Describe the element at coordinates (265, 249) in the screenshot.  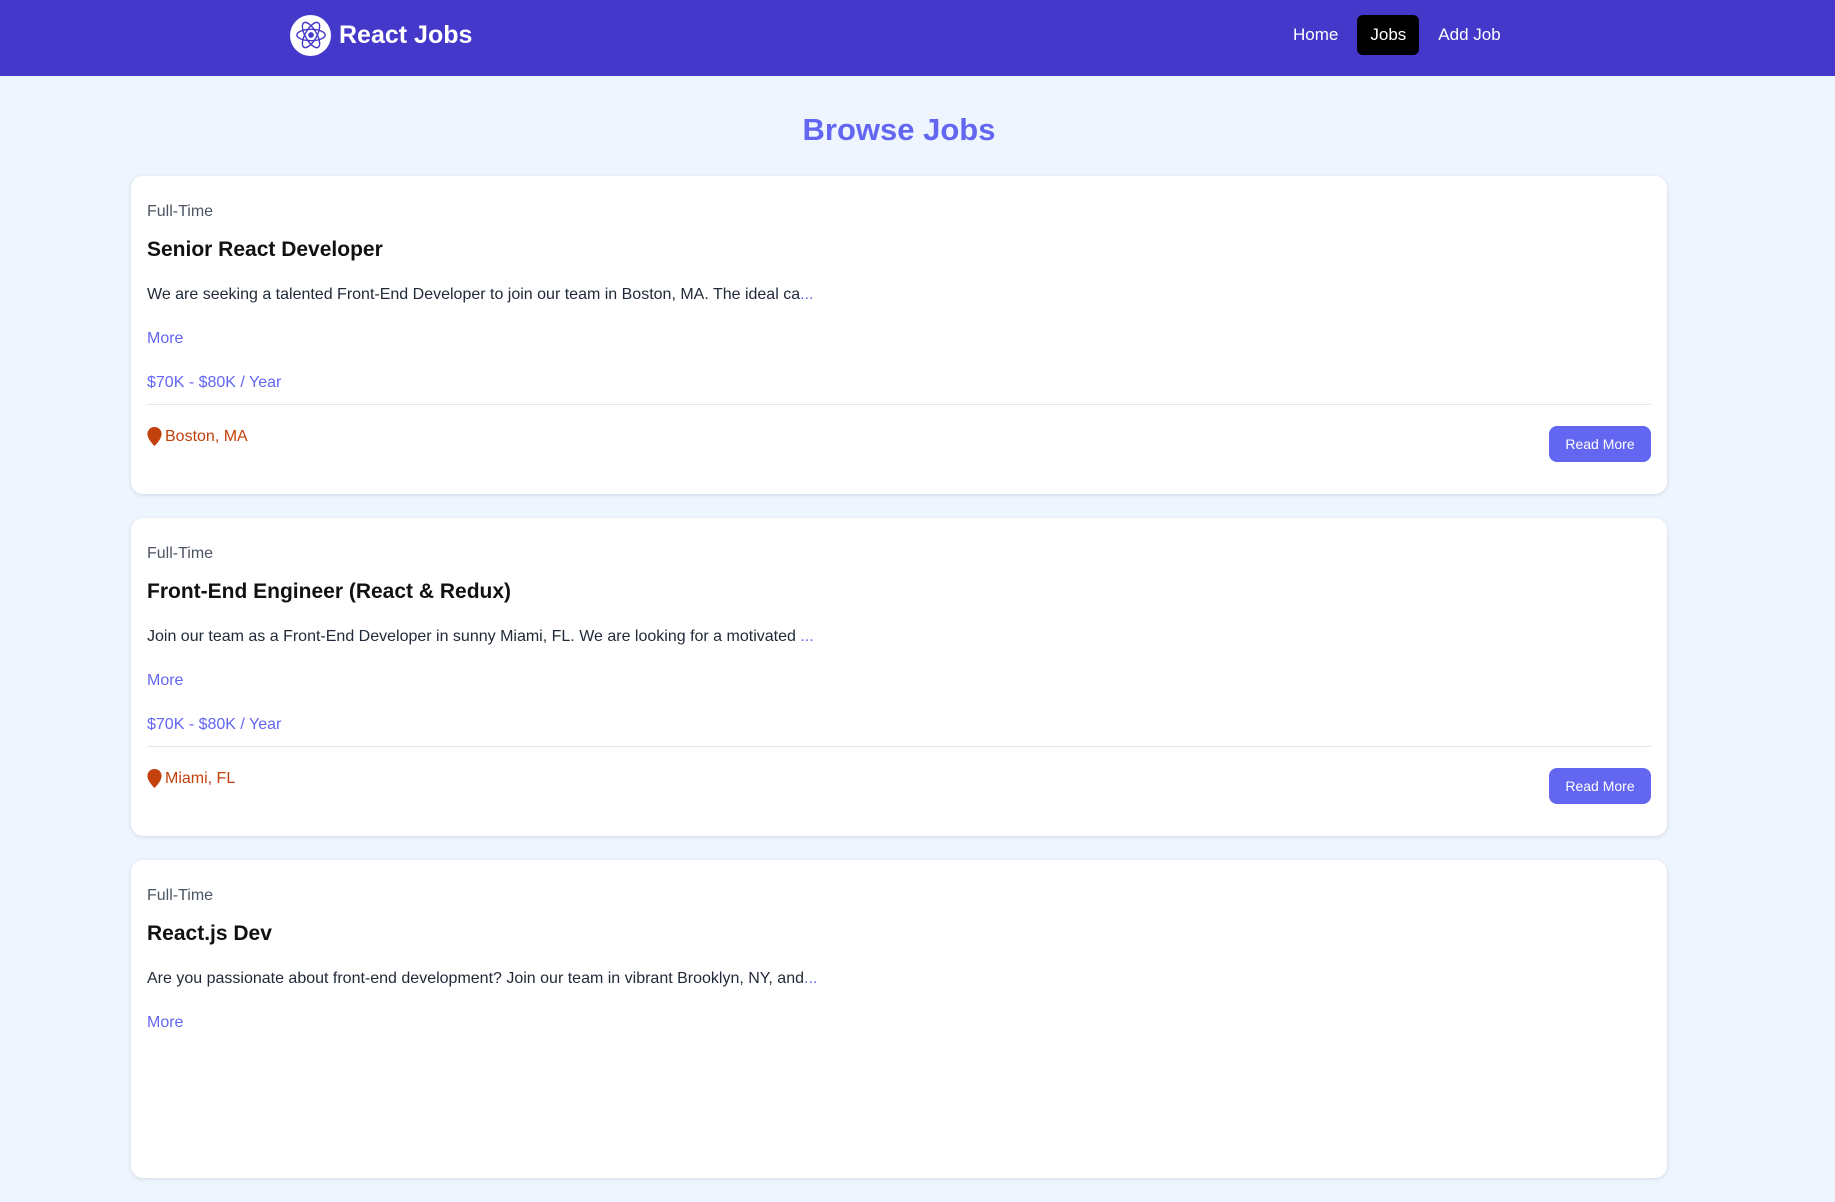
I see `job-title: Senior React Developer` at that location.